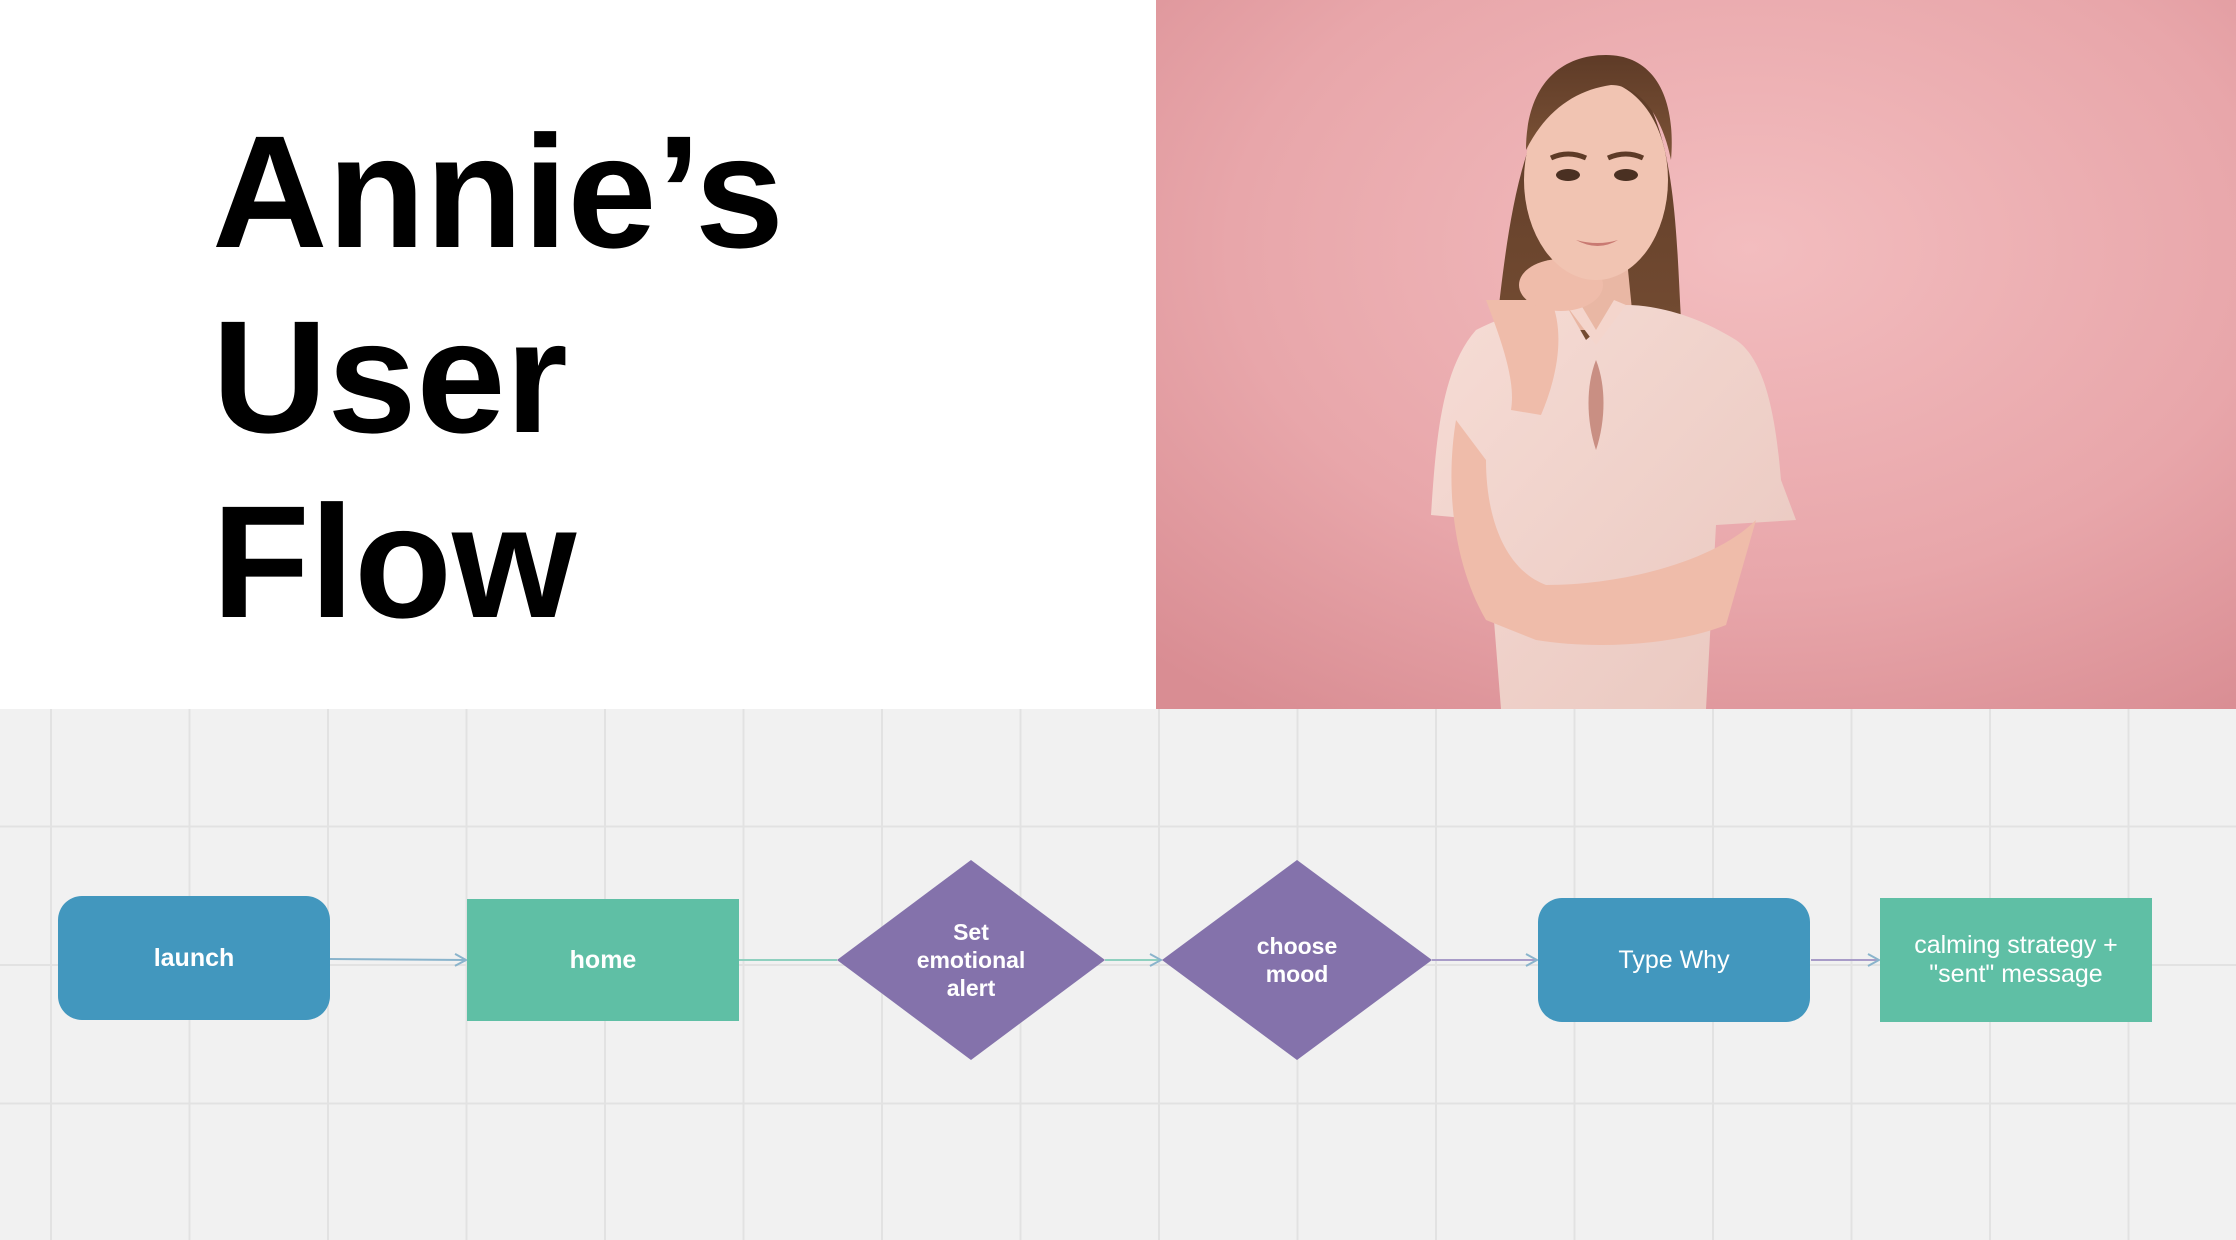  I want to click on home-node: home, so click(603, 960).